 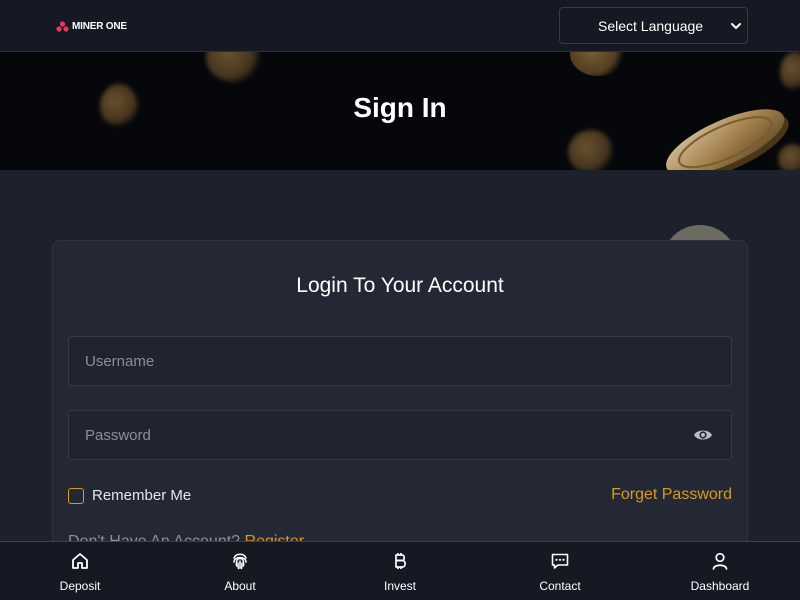 I want to click on nav-label-invest: Invest, so click(x=399, y=586).